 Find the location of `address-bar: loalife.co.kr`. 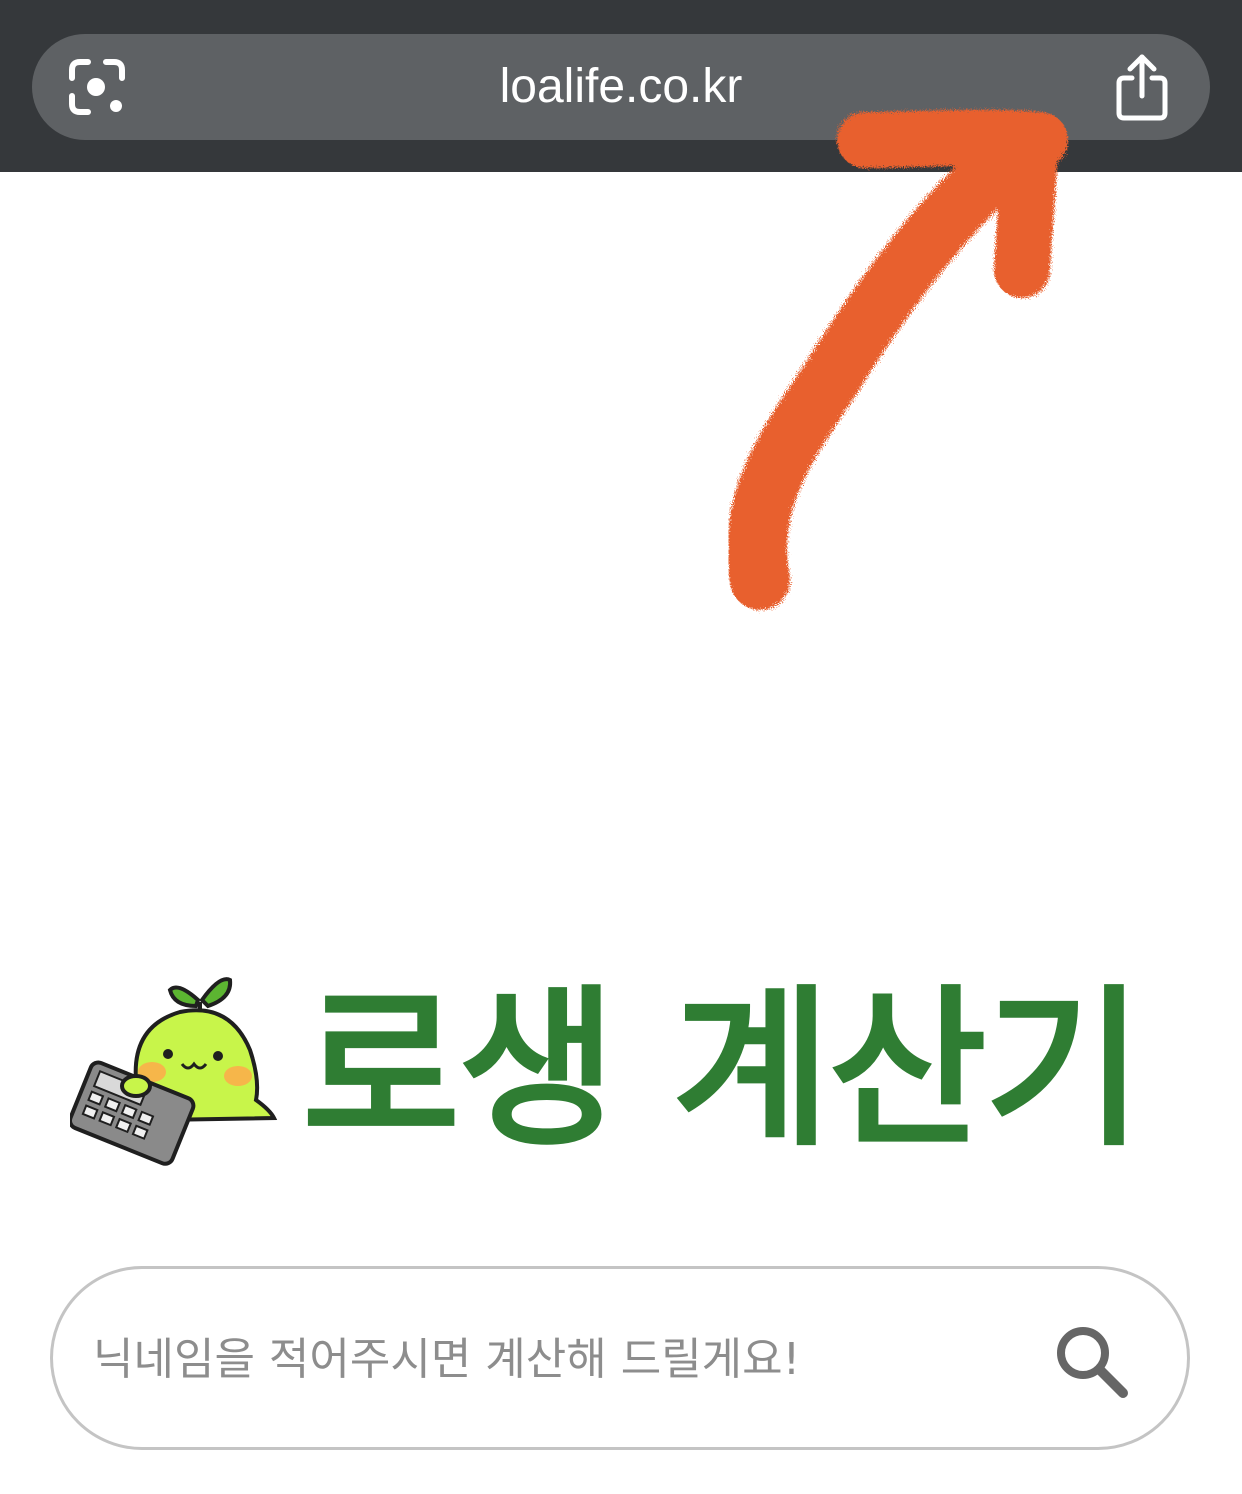

address-bar: loalife.co.kr is located at coordinates (621, 87).